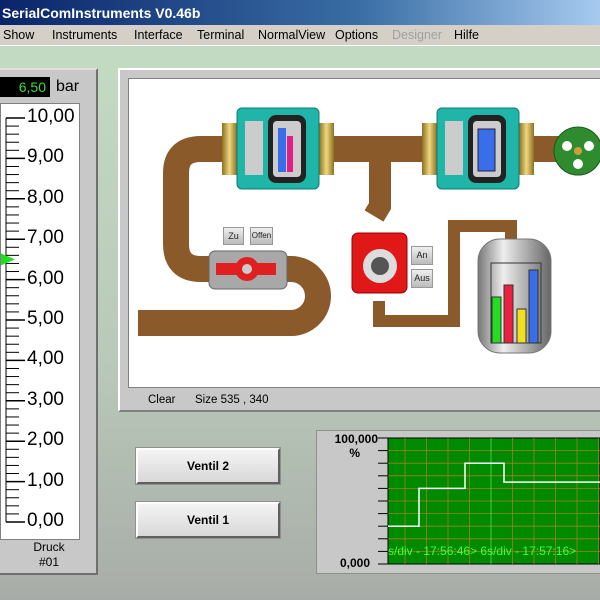 The image size is (600, 600). What do you see at coordinates (208, 466) in the screenshot?
I see `ventil-2-button: Ventil 2` at bounding box center [208, 466].